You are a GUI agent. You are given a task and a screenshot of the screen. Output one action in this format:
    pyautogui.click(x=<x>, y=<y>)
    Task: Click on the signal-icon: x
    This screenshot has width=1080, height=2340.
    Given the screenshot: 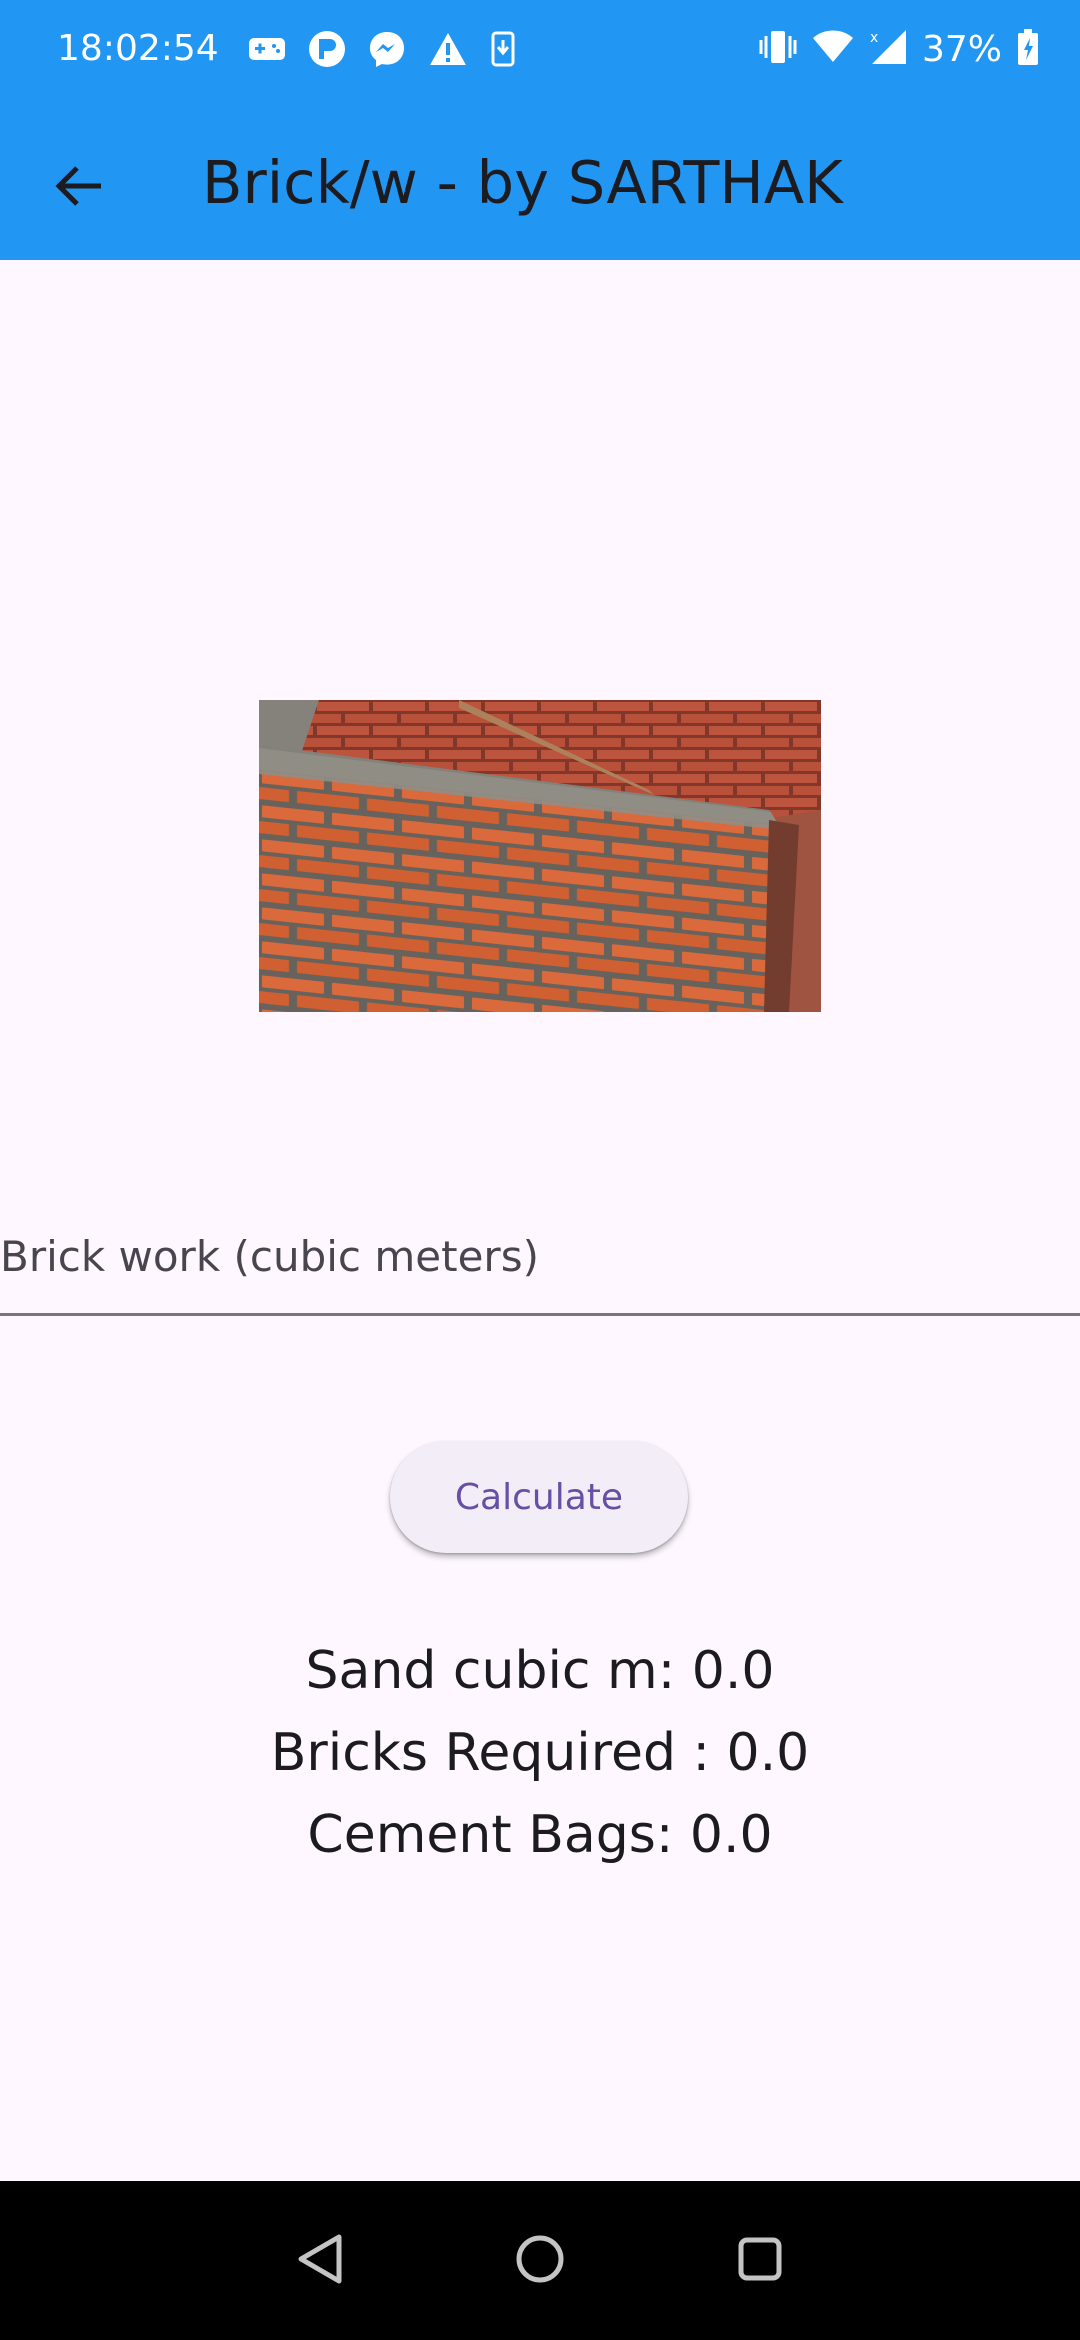 What is the action you would take?
    pyautogui.click(x=888, y=49)
    